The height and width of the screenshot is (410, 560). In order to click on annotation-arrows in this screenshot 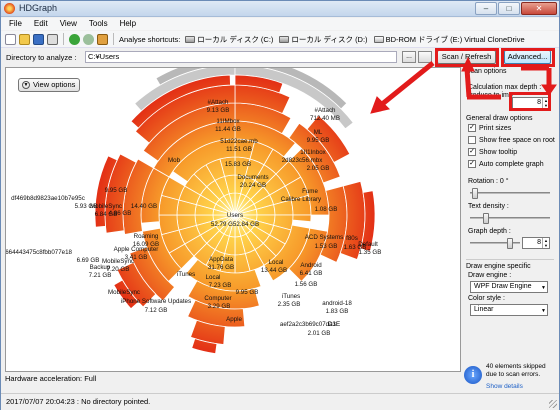, I will do `click(463, 85)`.